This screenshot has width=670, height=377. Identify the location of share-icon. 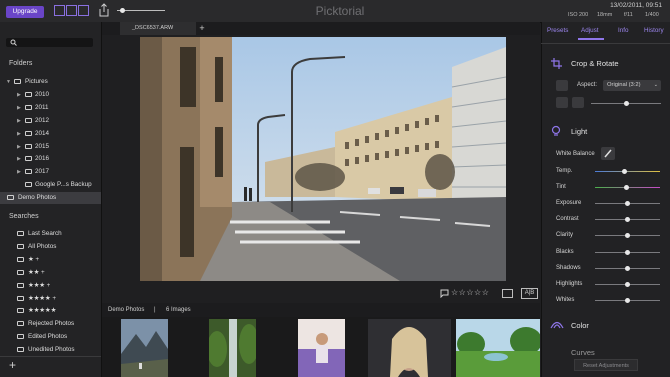
(104, 10).